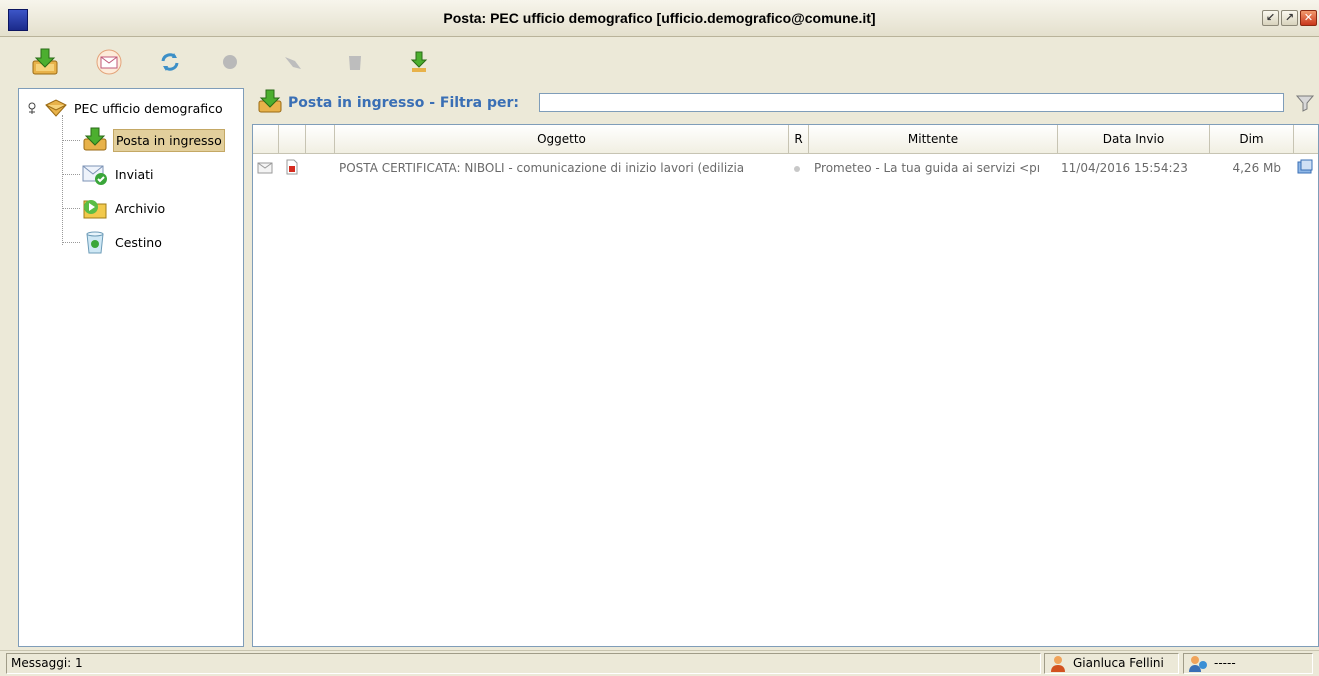 The height and width of the screenshot is (676, 1319). Describe the element at coordinates (1289, 18) in the screenshot. I see `maximize-button: ↗` at that location.